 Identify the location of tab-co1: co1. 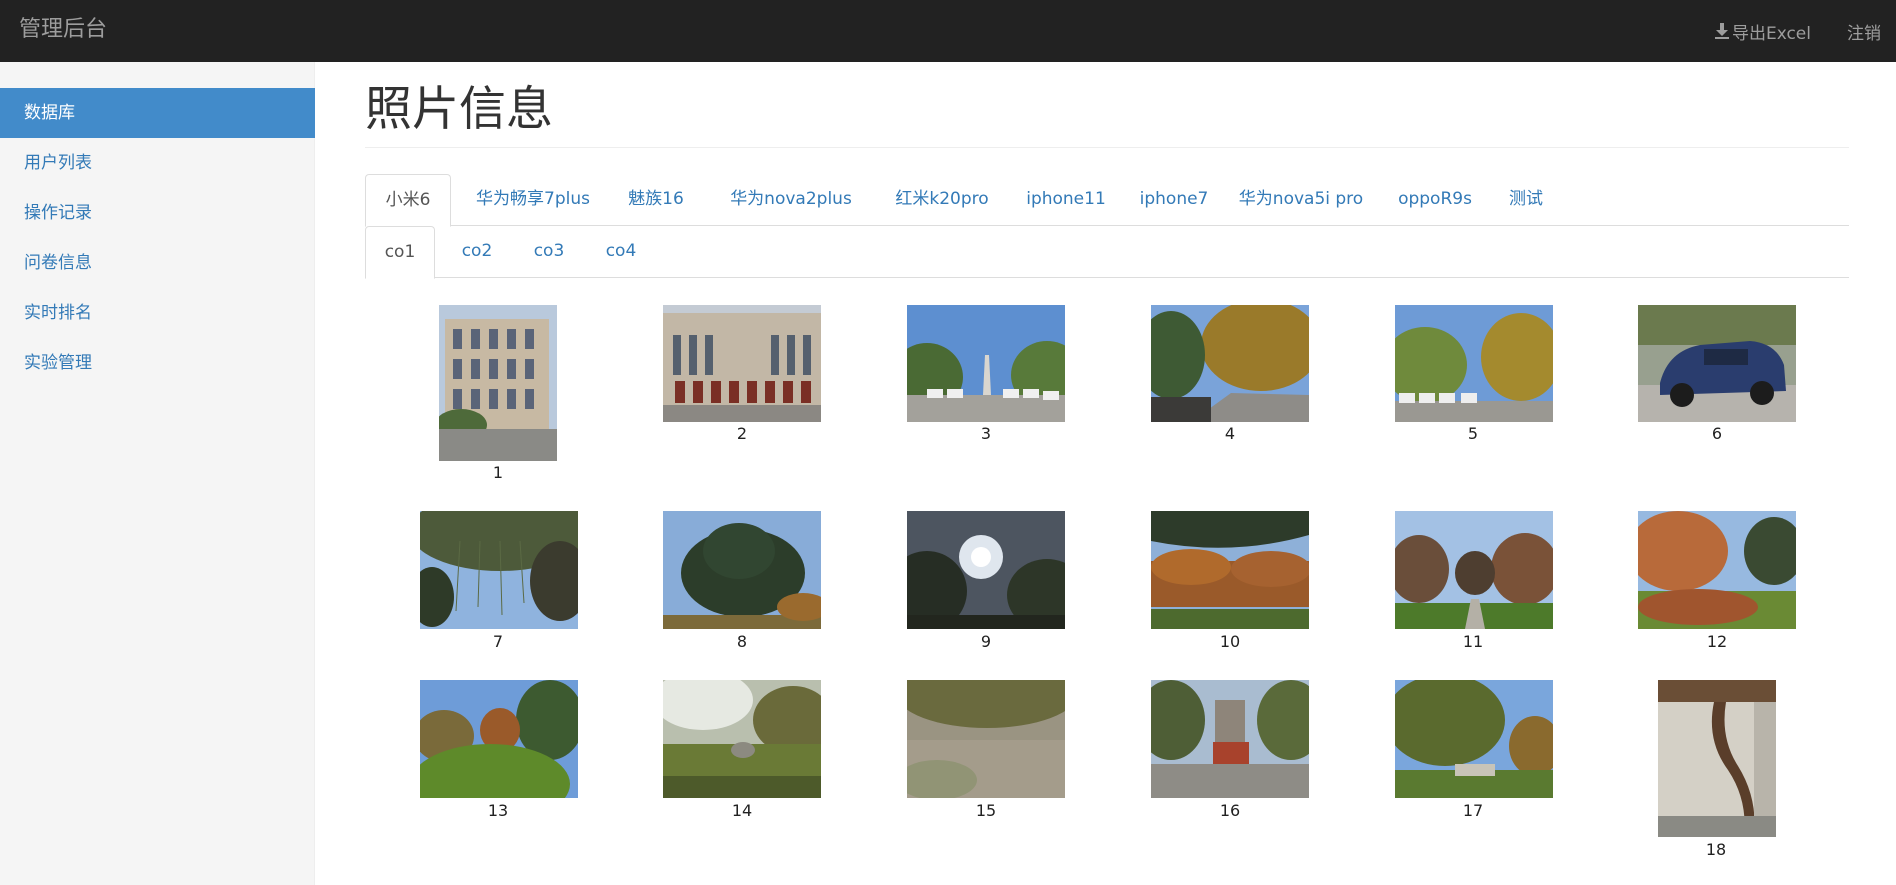
(400, 252).